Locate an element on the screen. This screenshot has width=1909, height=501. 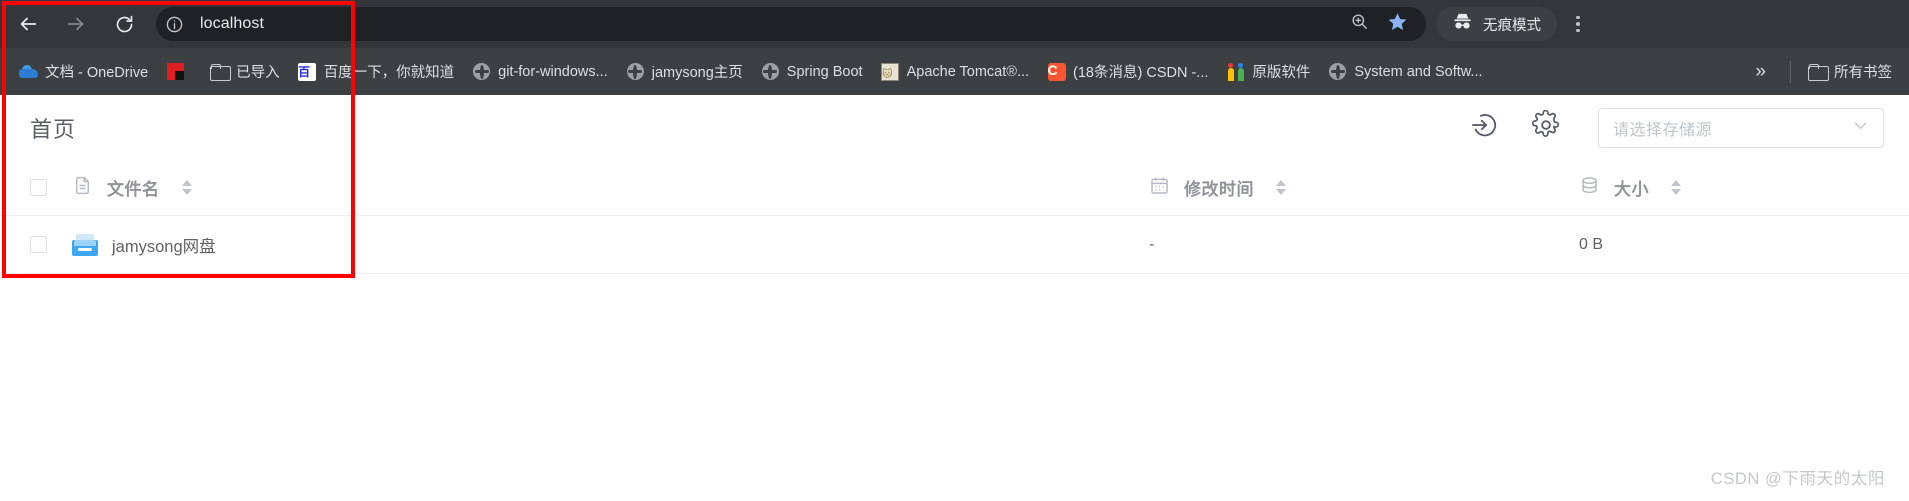
back-button is located at coordinates (28, 24).